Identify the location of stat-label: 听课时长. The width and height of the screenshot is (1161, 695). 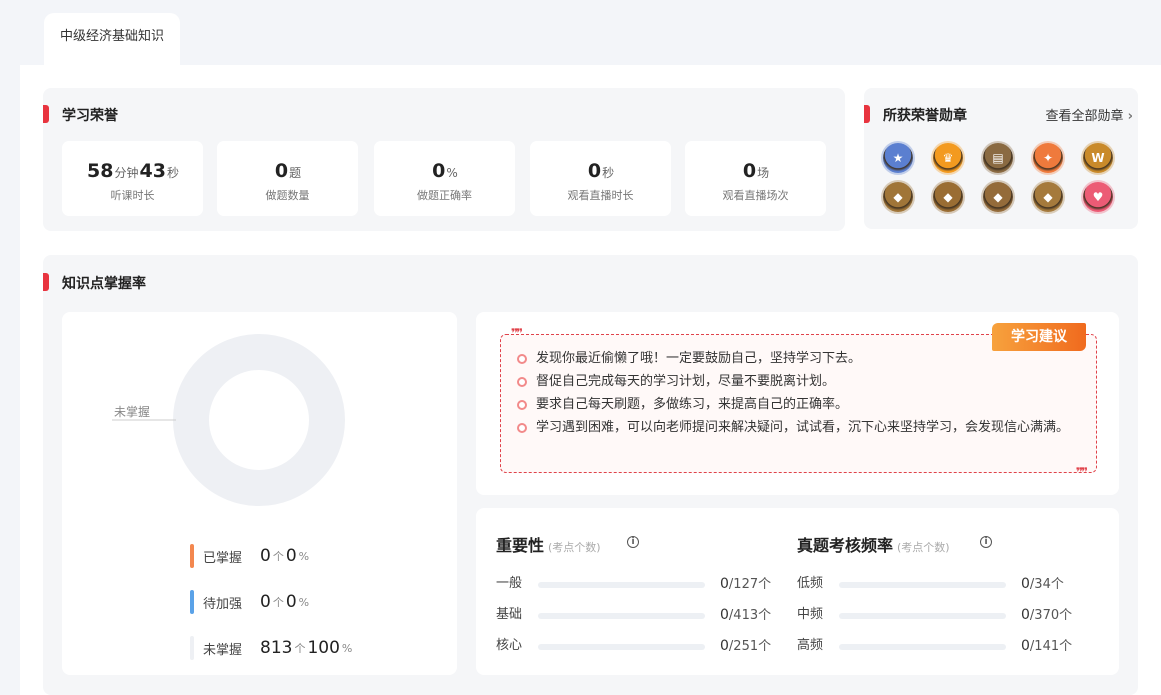
(132, 195).